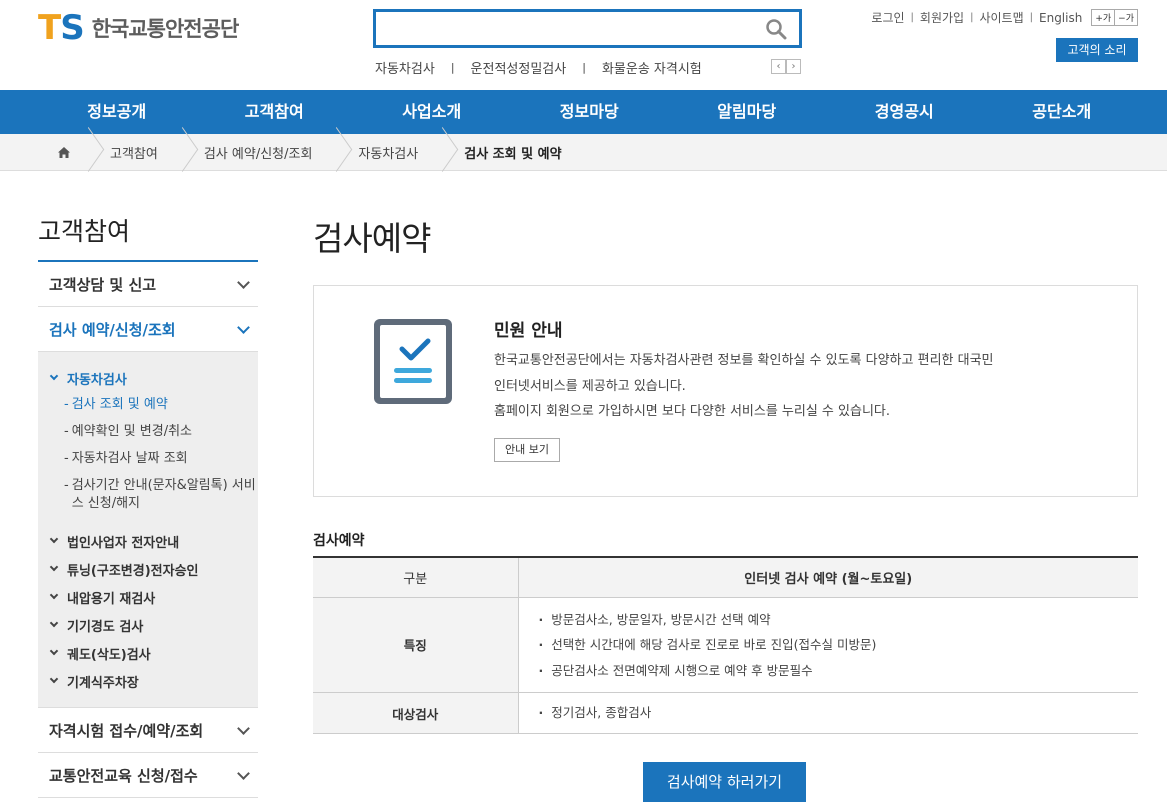 This screenshot has width=1167, height=806. Describe the element at coordinates (281, 152) in the screenshot. I see `breadcrumb-item: 검사 예약/신청/조회` at that location.